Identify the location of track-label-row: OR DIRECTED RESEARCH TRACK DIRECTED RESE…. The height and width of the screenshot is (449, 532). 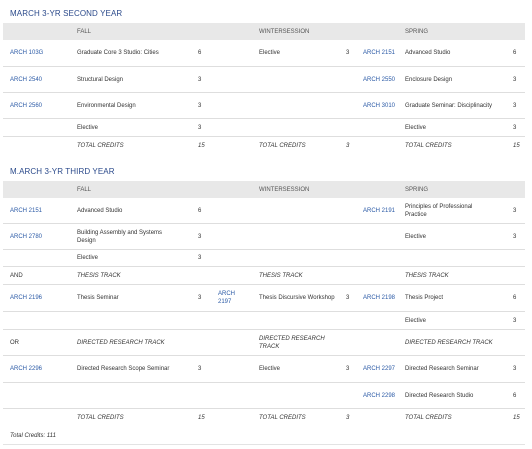
(264, 343).